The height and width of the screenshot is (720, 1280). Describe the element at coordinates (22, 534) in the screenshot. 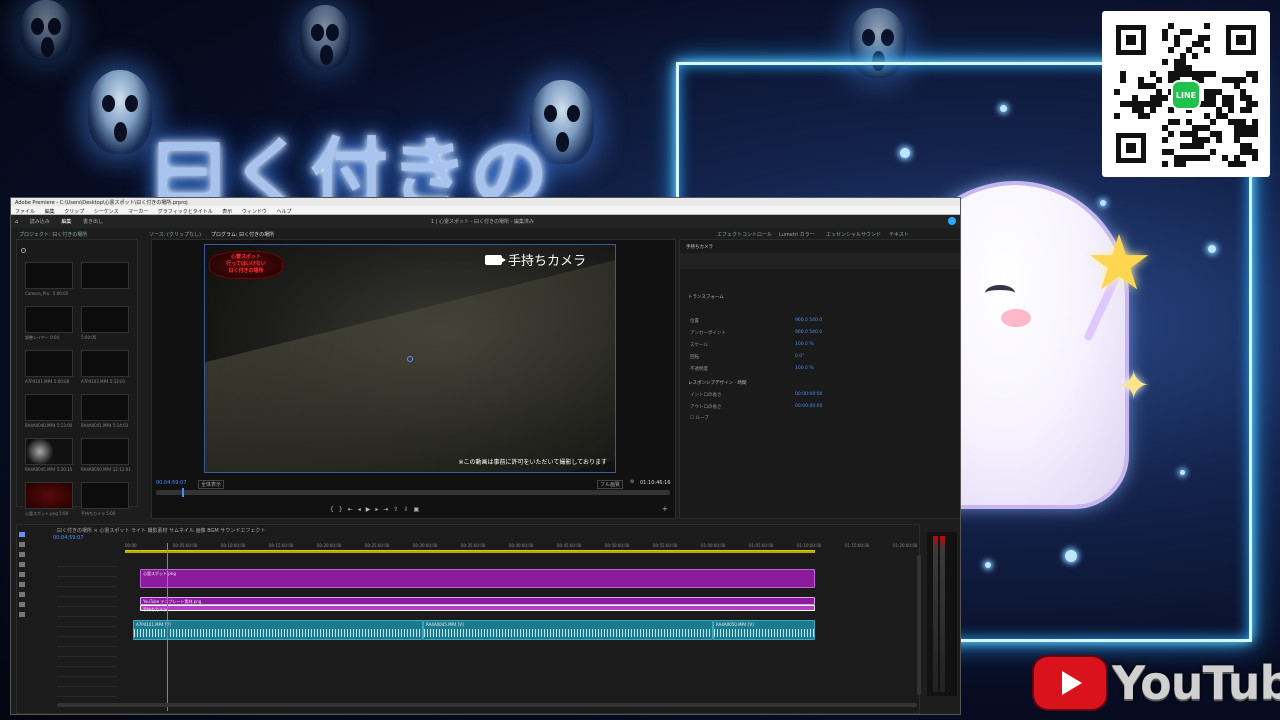

I see `selection-tool-icon` at that location.